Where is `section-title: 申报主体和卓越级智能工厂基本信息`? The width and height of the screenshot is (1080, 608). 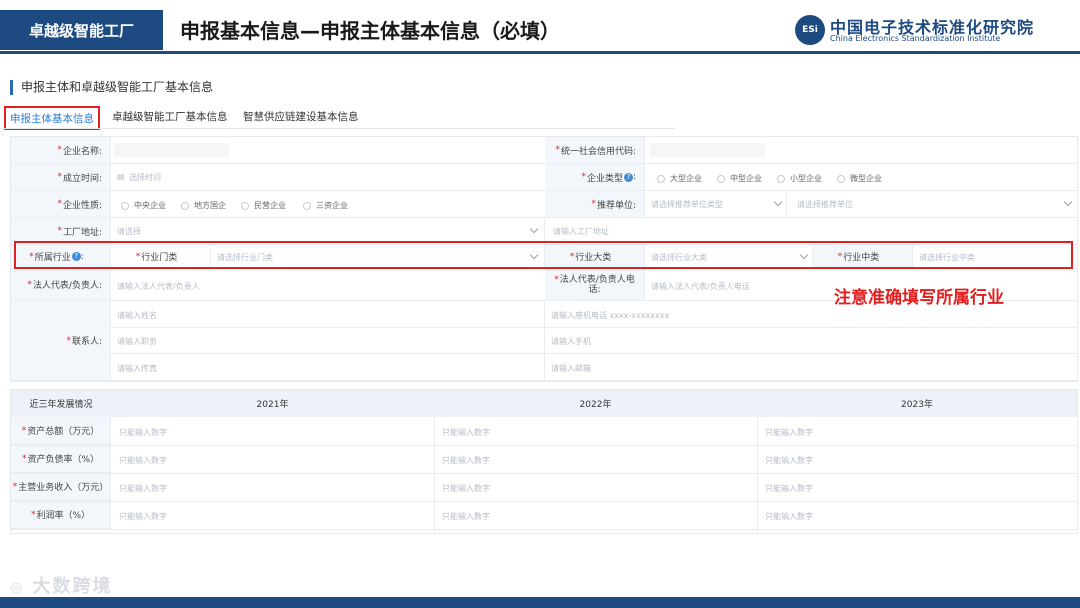 section-title: 申报主体和卓越级智能工厂基本信息 is located at coordinates (111, 87).